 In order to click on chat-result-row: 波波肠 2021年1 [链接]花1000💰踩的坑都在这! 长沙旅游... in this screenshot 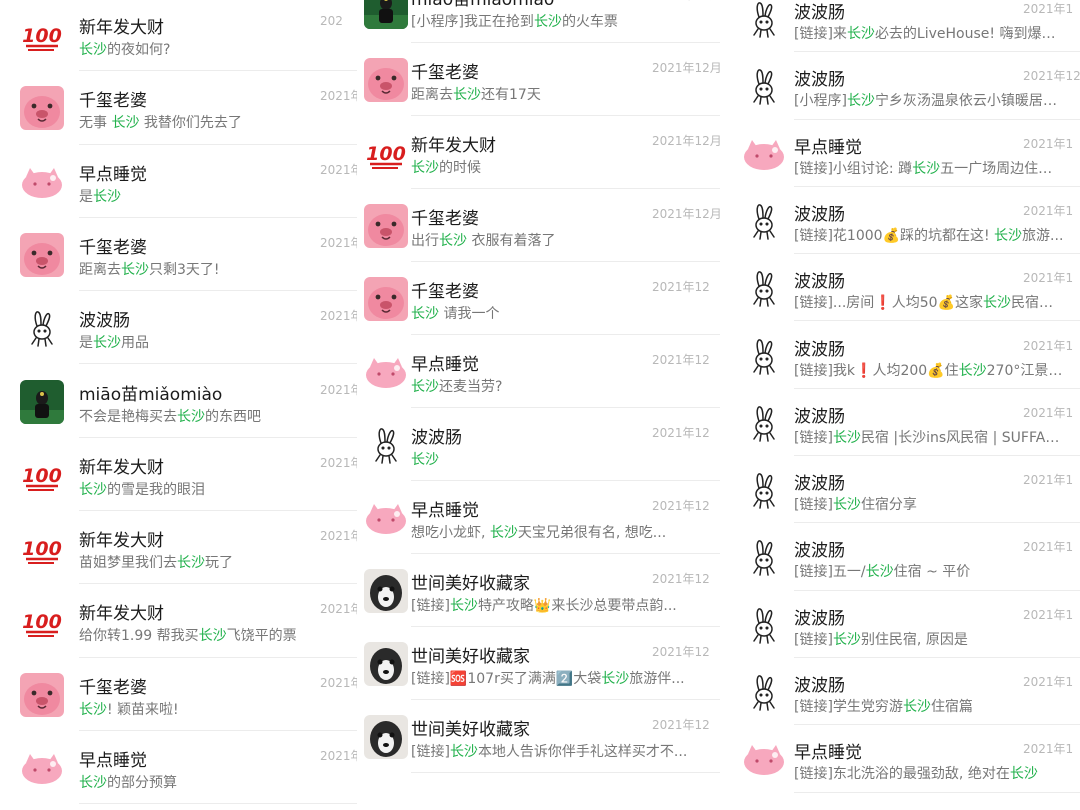, I will do `click(909, 221)`.